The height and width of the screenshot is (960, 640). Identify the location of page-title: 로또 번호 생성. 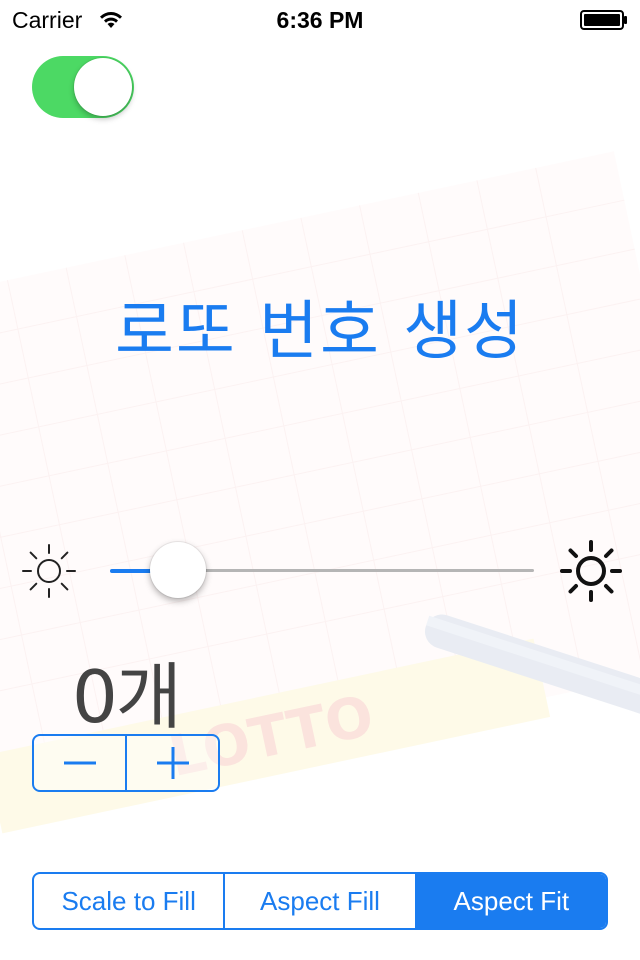
(320, 332).